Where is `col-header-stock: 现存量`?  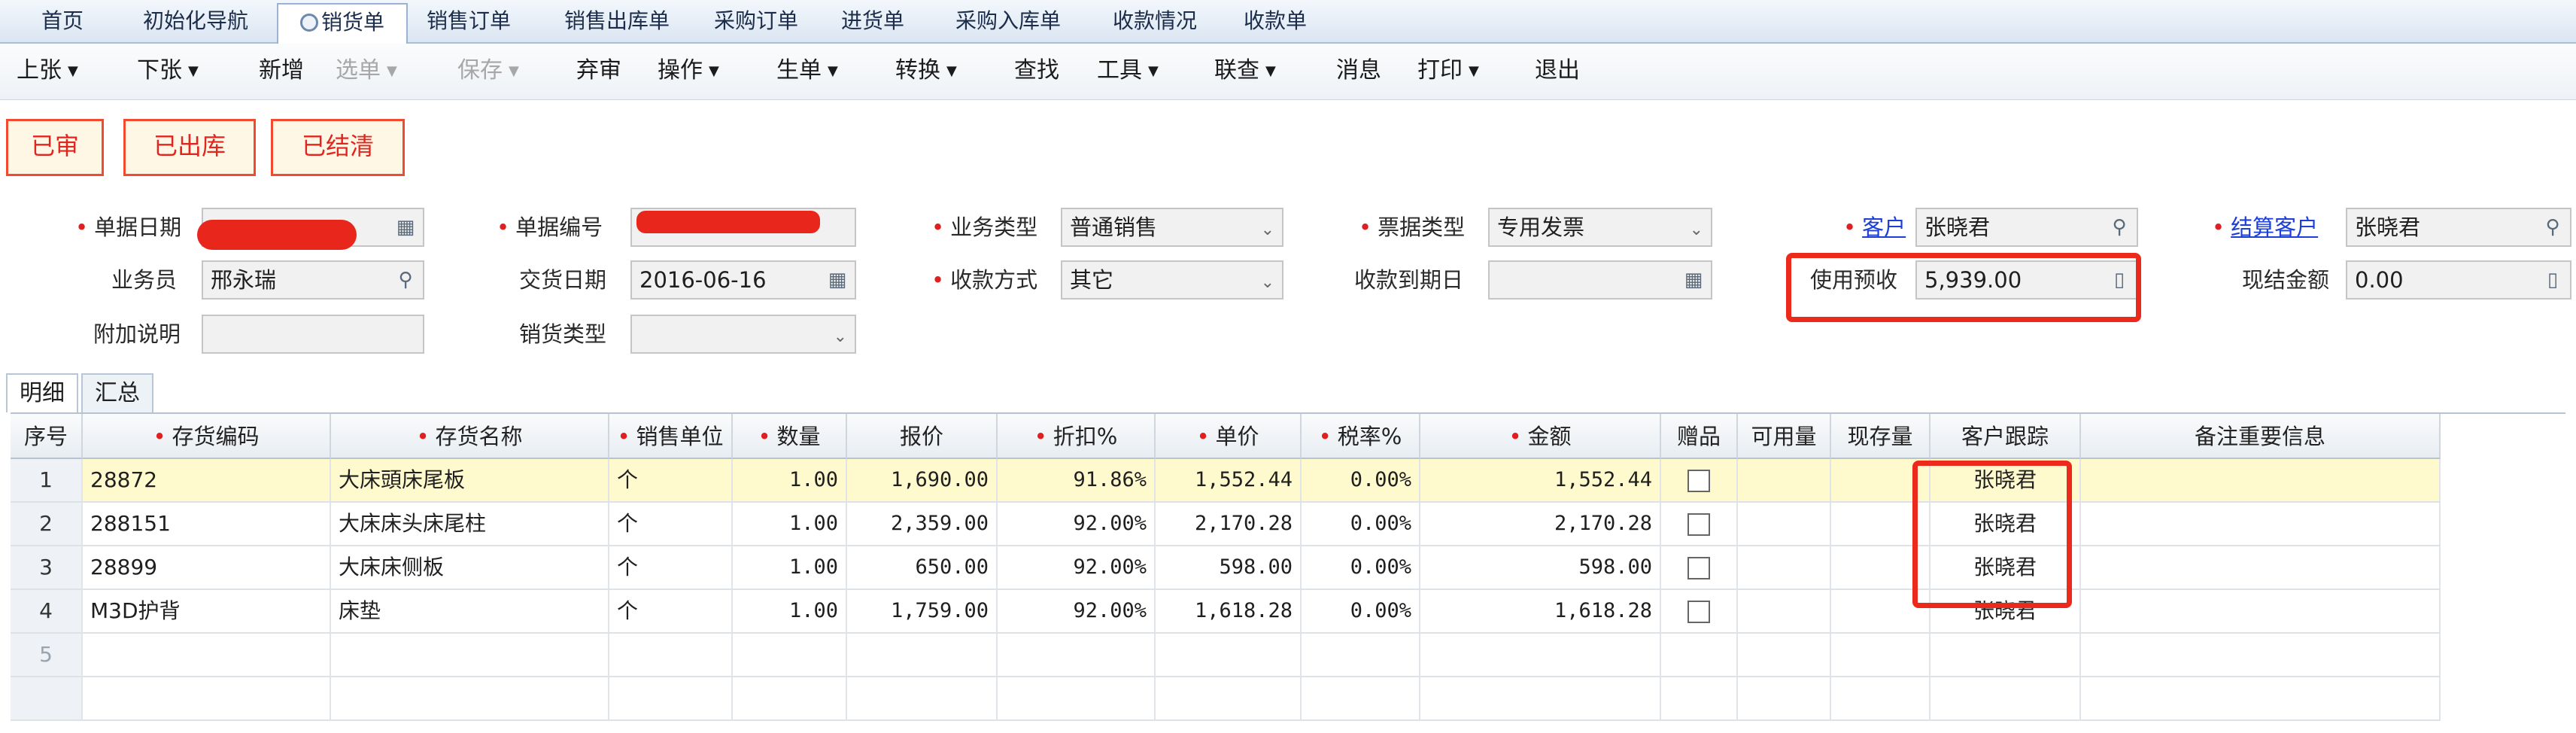 col-header-stock: 现存量 is located at coordinates (1880, 436).